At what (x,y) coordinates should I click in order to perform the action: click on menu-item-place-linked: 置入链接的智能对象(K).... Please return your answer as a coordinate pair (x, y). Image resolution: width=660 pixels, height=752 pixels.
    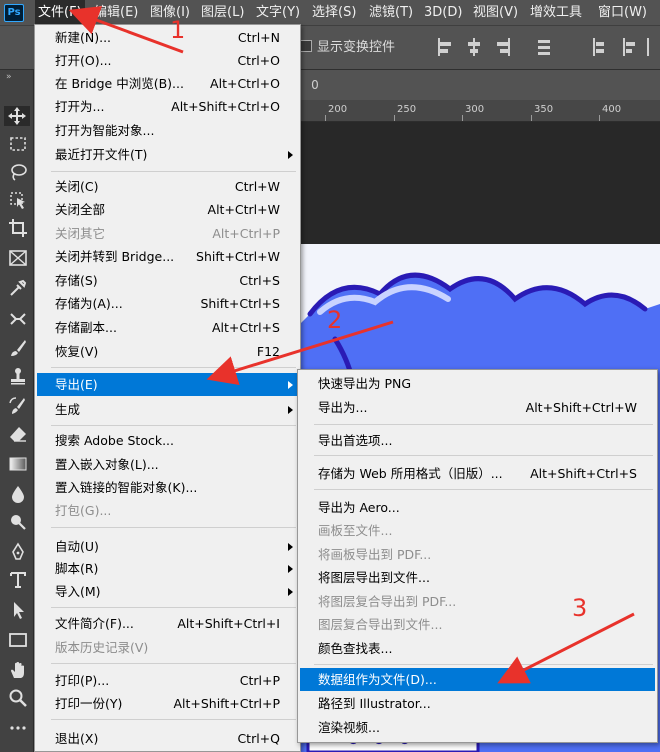
    Looking at the image, I should click on (167, 487).